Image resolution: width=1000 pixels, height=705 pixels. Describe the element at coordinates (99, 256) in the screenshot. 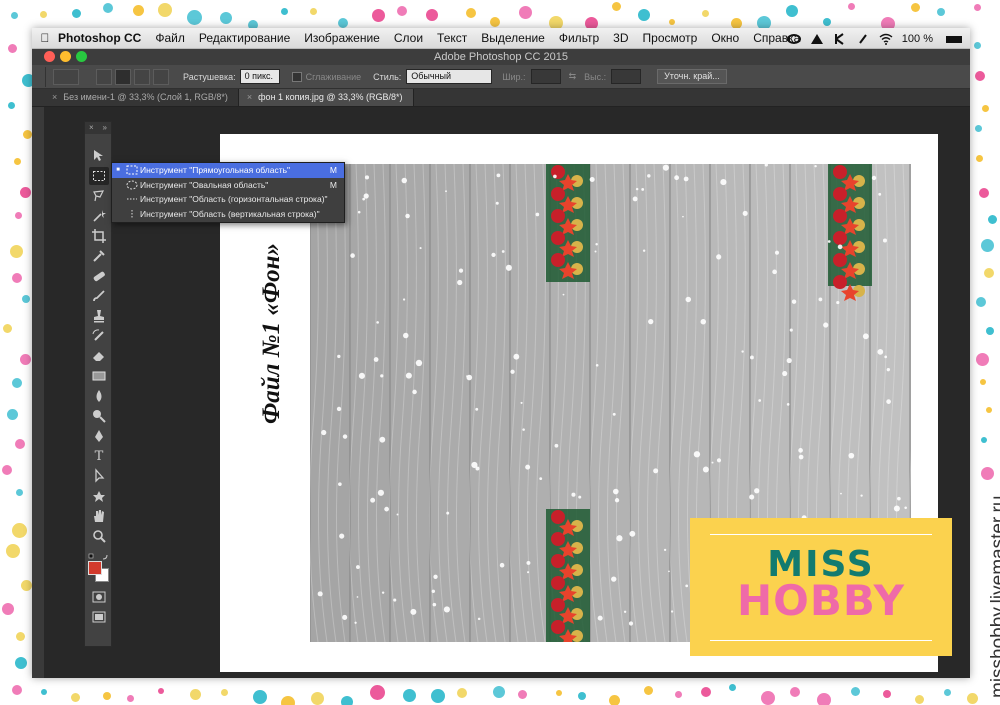

I see `eyedropper-tool-icon` at that location.